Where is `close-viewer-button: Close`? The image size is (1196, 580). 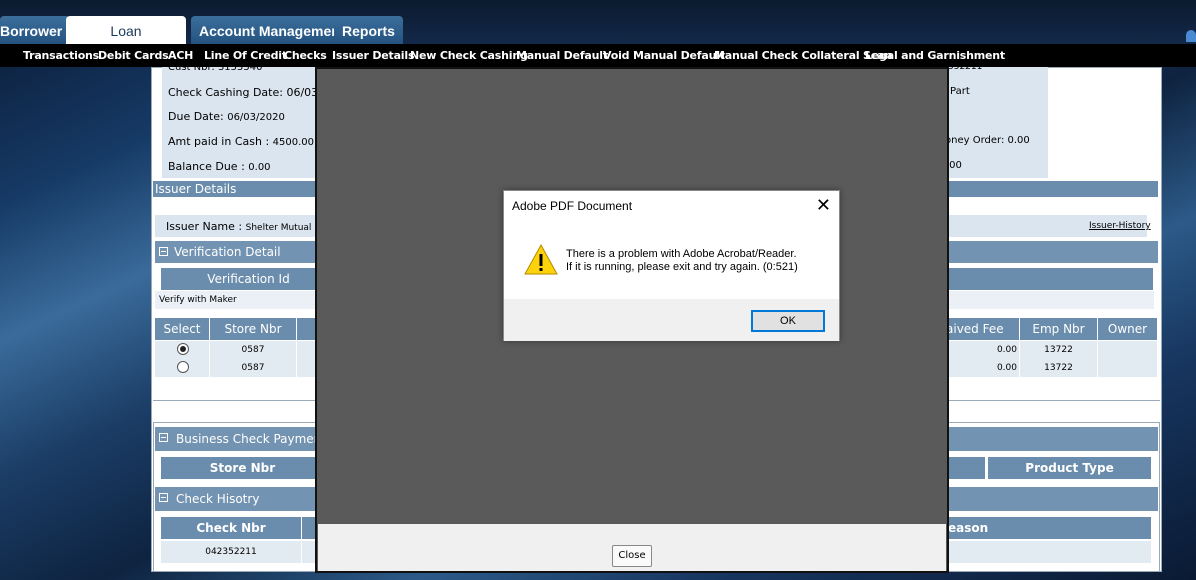 close-viewer-button: Close is located at coordinates (632, 556).